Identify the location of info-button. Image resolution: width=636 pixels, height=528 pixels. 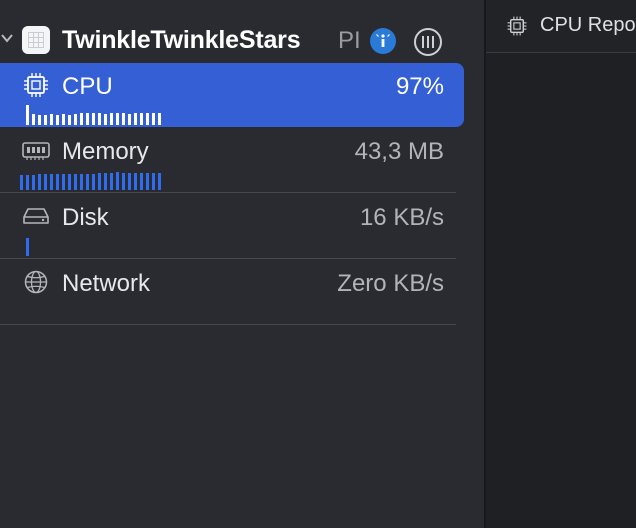
(383, 41).